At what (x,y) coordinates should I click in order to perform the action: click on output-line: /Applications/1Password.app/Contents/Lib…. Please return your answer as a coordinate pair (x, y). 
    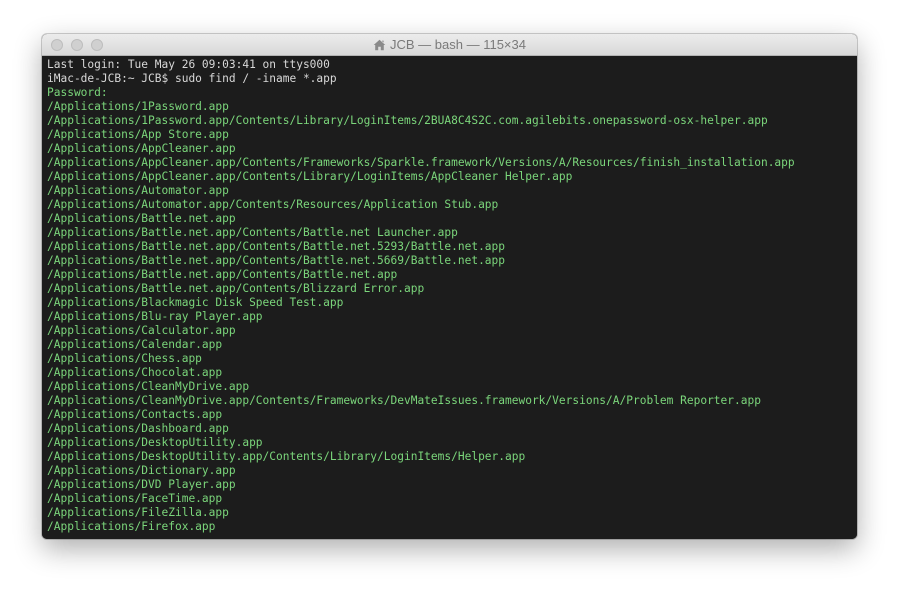
    Looking at the image, I should click on (407, 120).